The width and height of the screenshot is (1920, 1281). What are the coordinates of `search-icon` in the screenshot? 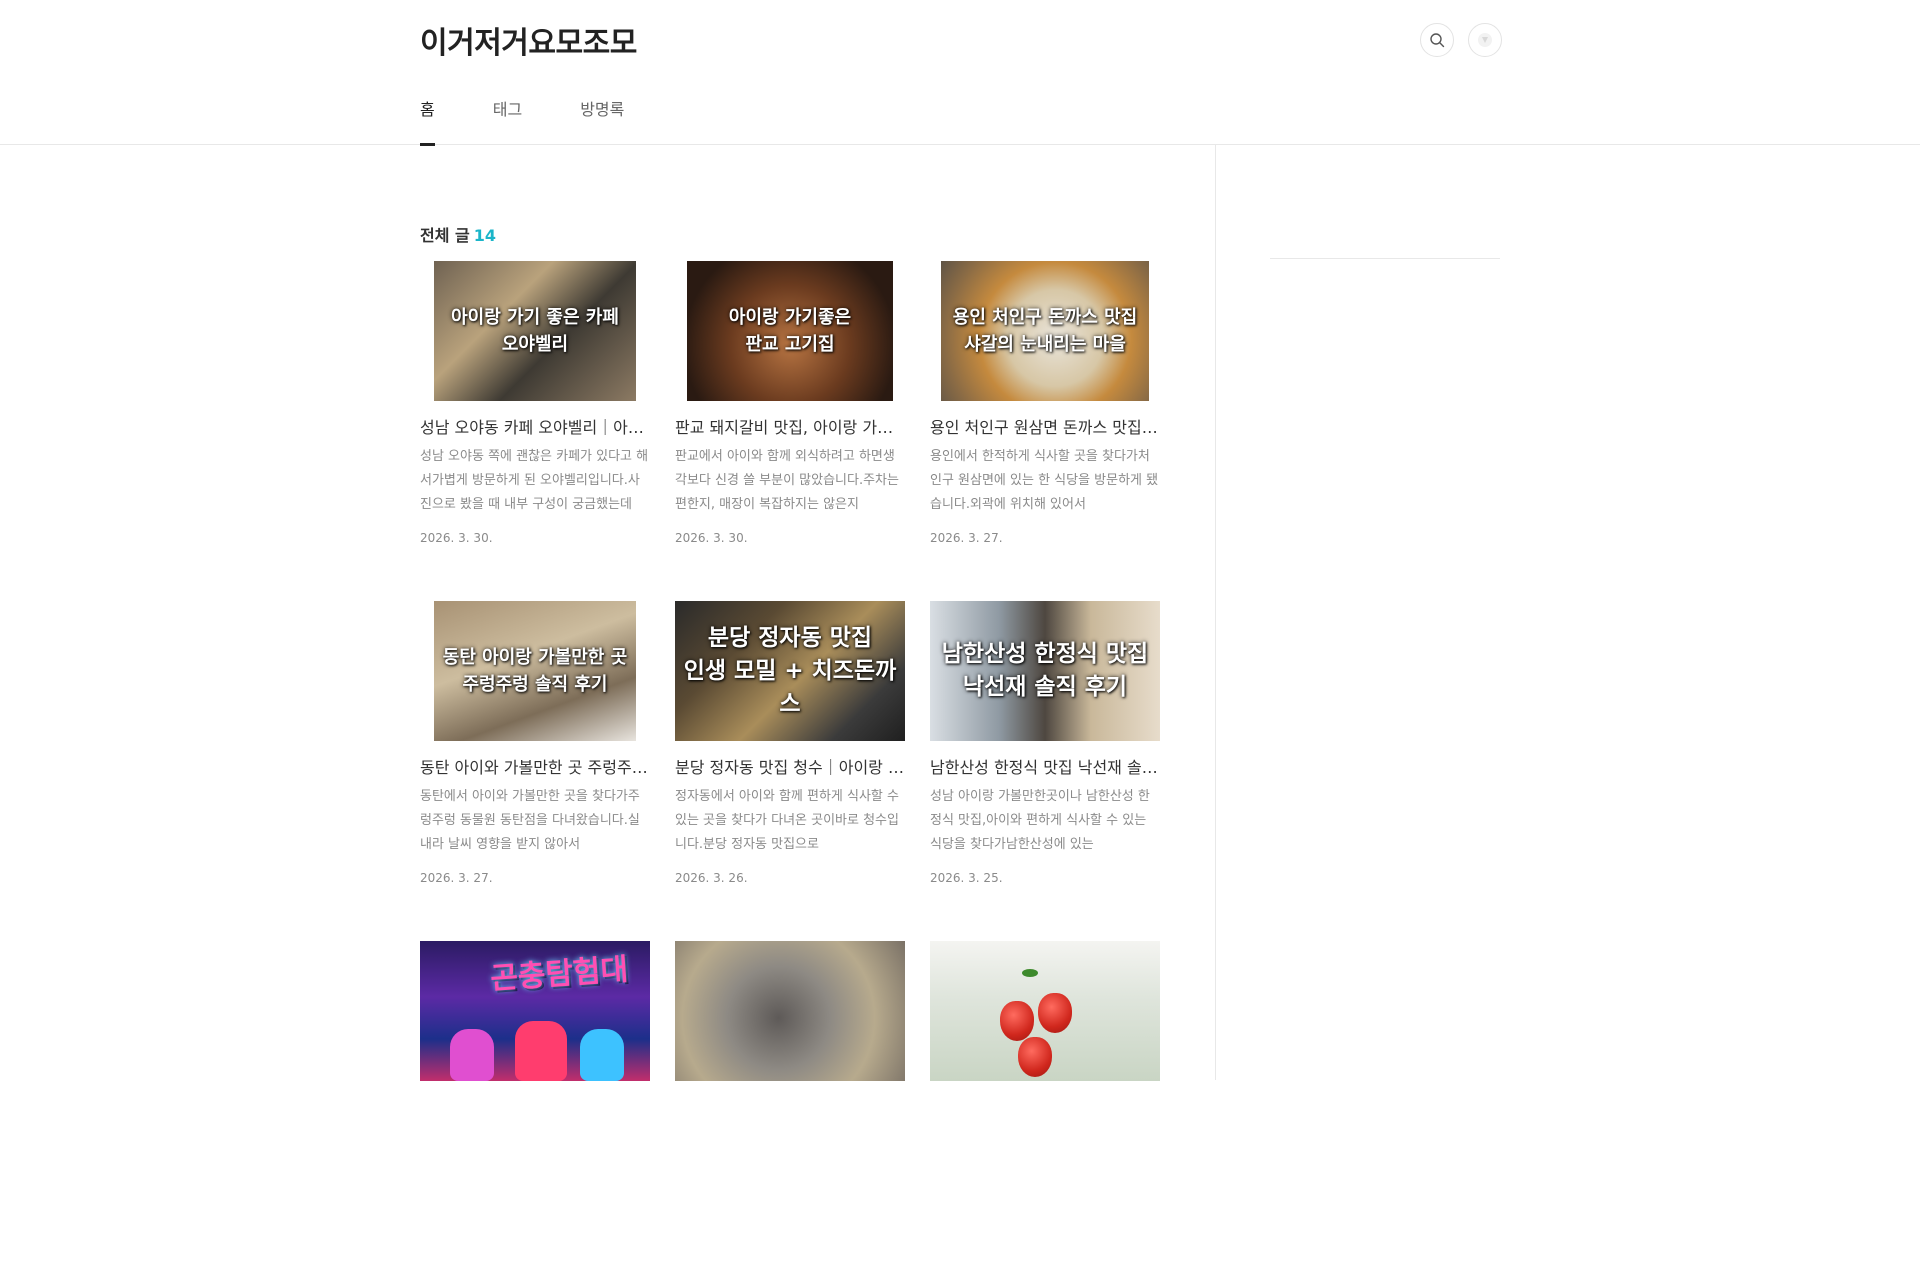 It's located at (1437, 40).